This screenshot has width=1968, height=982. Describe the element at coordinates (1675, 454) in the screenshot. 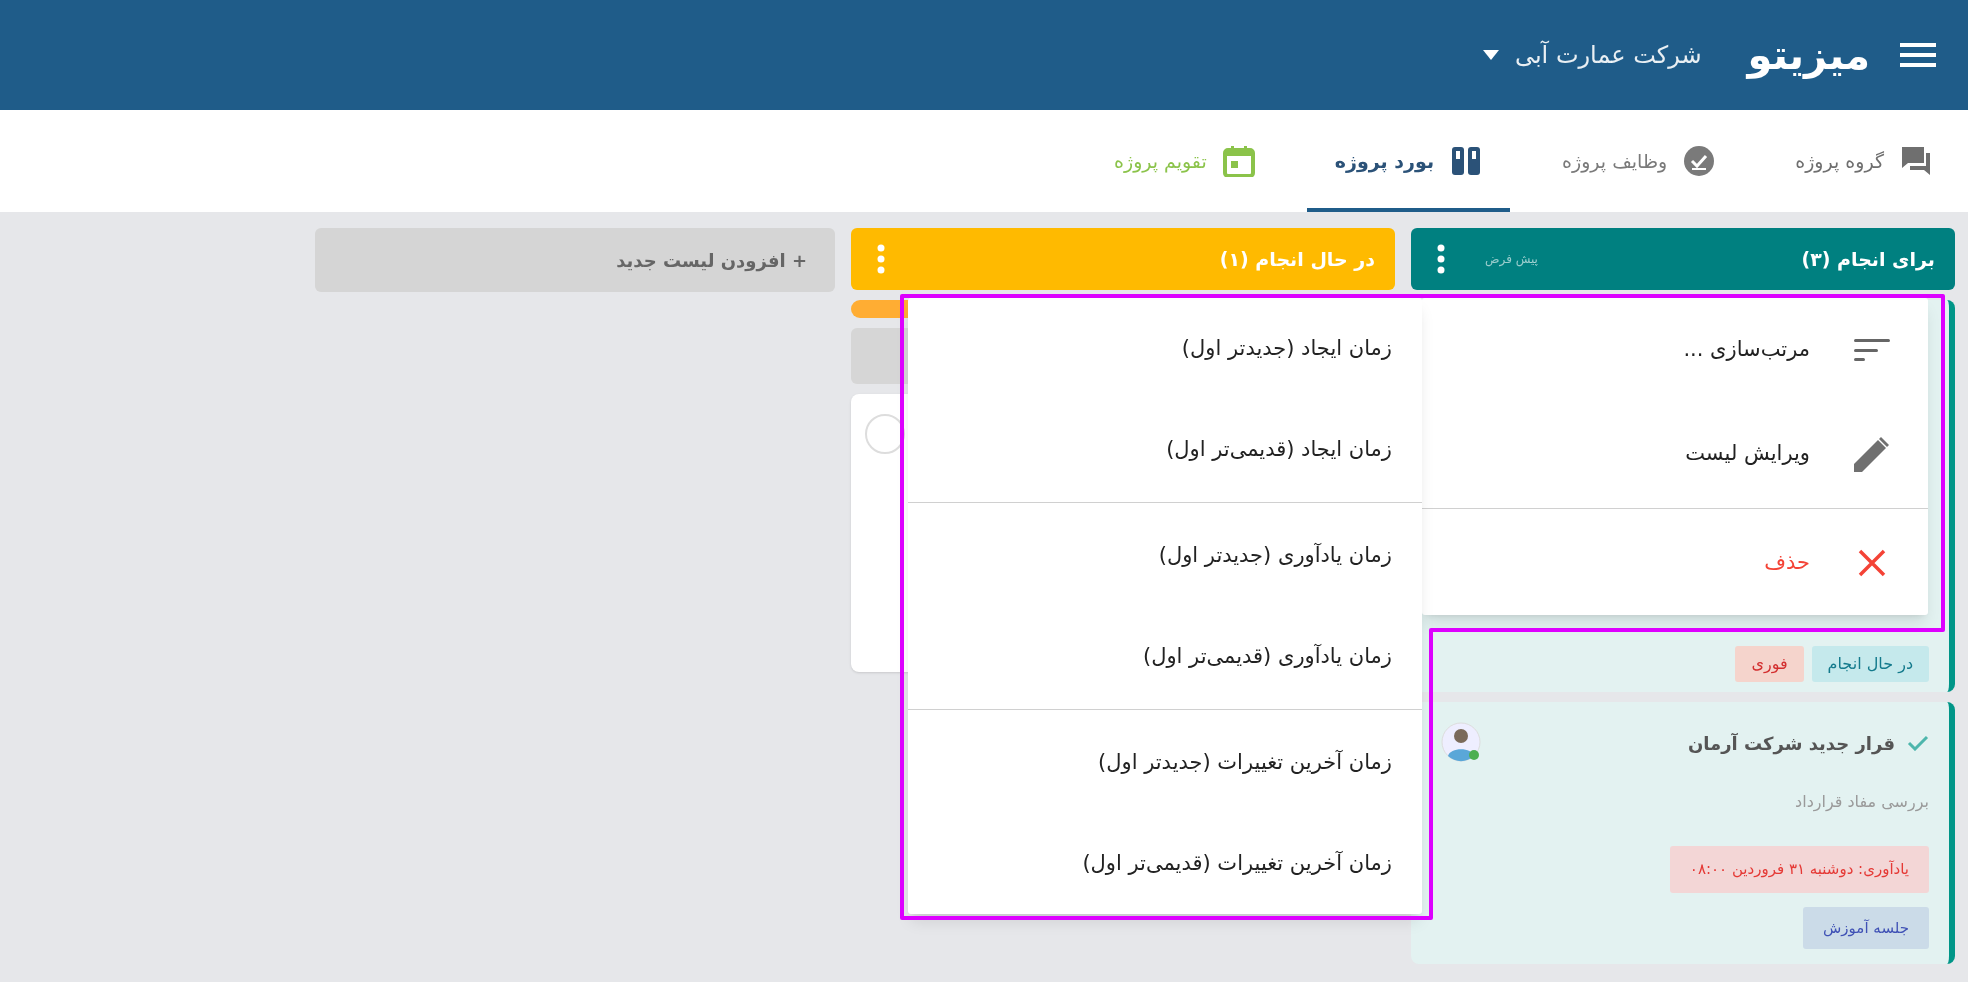

I see `menu-item: ویرایش لیست` at that location.